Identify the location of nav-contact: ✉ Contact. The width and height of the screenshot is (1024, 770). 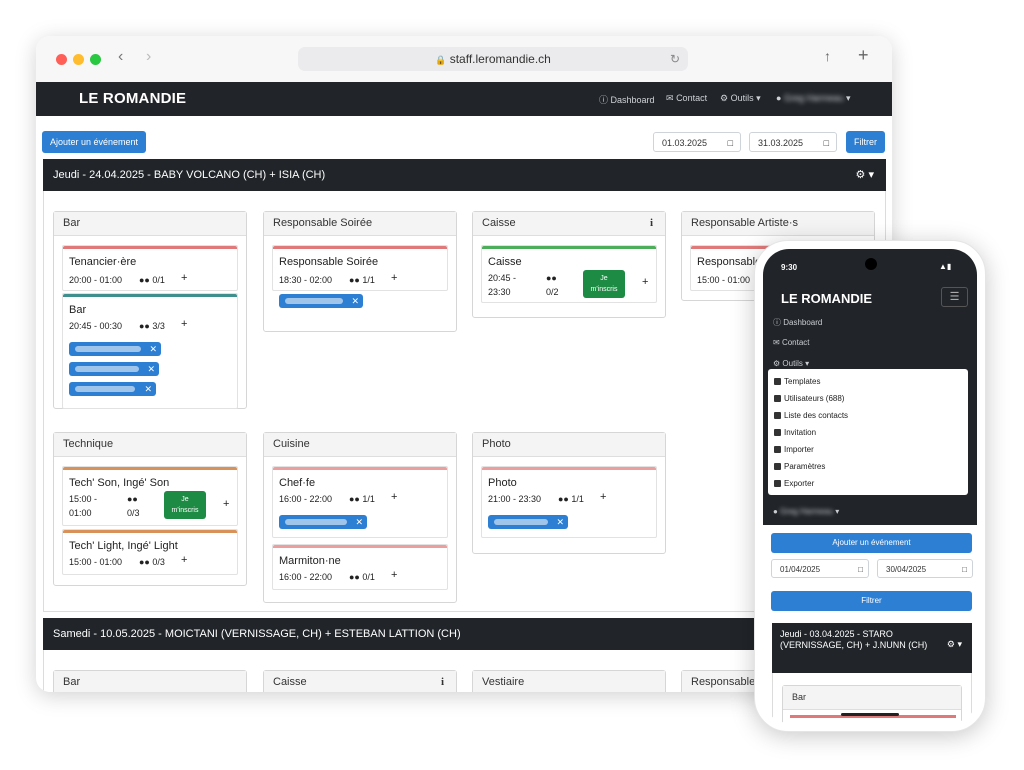
(686, 98).